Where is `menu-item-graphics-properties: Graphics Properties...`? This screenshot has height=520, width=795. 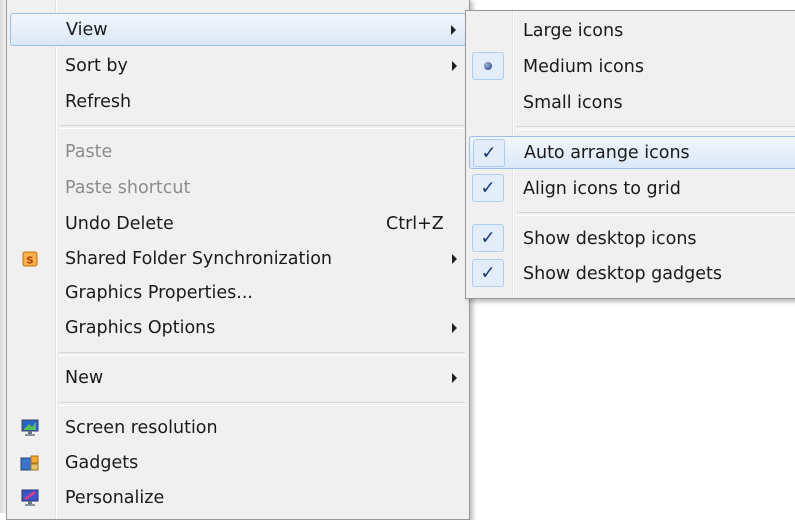 menu-item-graphics-properties: Graphics Properties... is located at coordinates (238, 292).